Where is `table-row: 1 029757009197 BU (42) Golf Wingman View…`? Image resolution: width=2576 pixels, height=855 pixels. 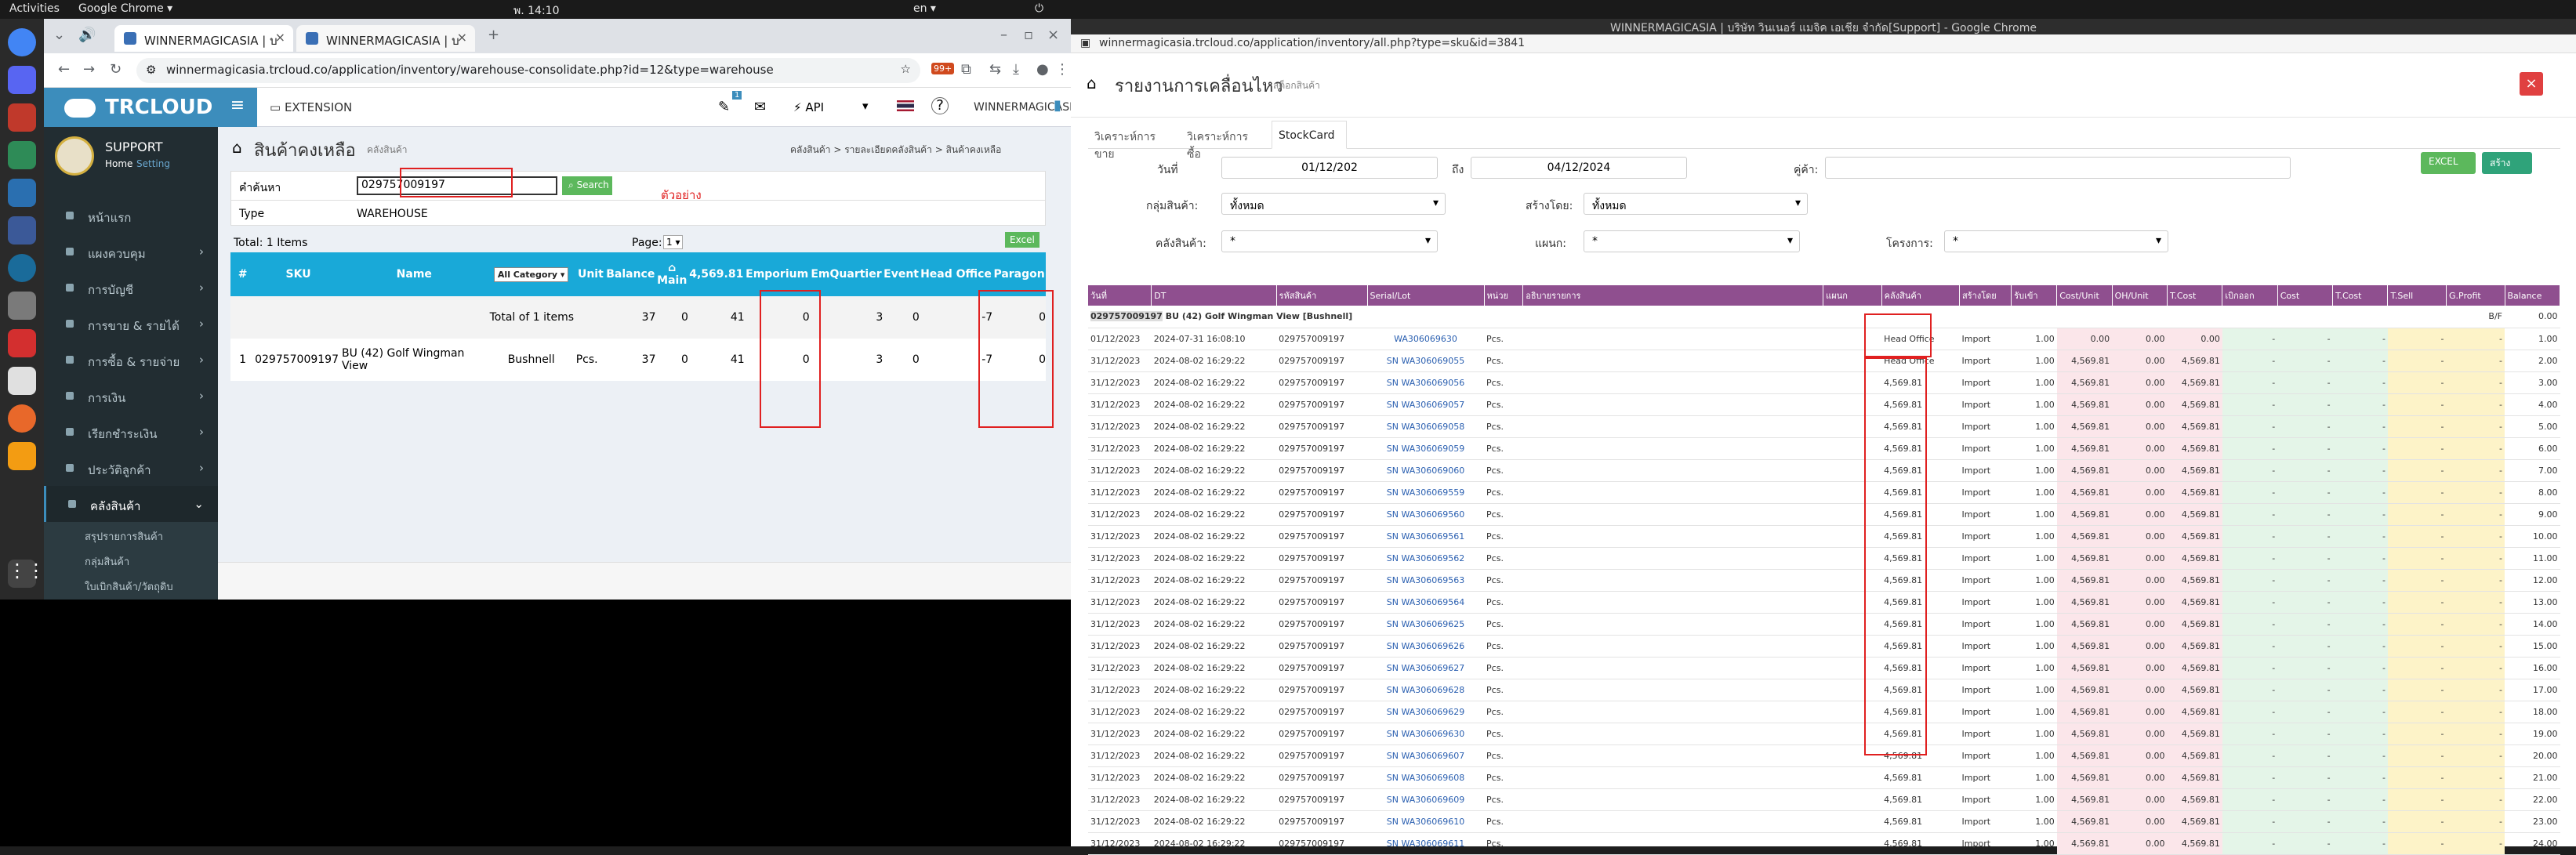
table-row: 1 029757009197 BU (42) Golf Wingman View… is located at coordinates (638, 360).